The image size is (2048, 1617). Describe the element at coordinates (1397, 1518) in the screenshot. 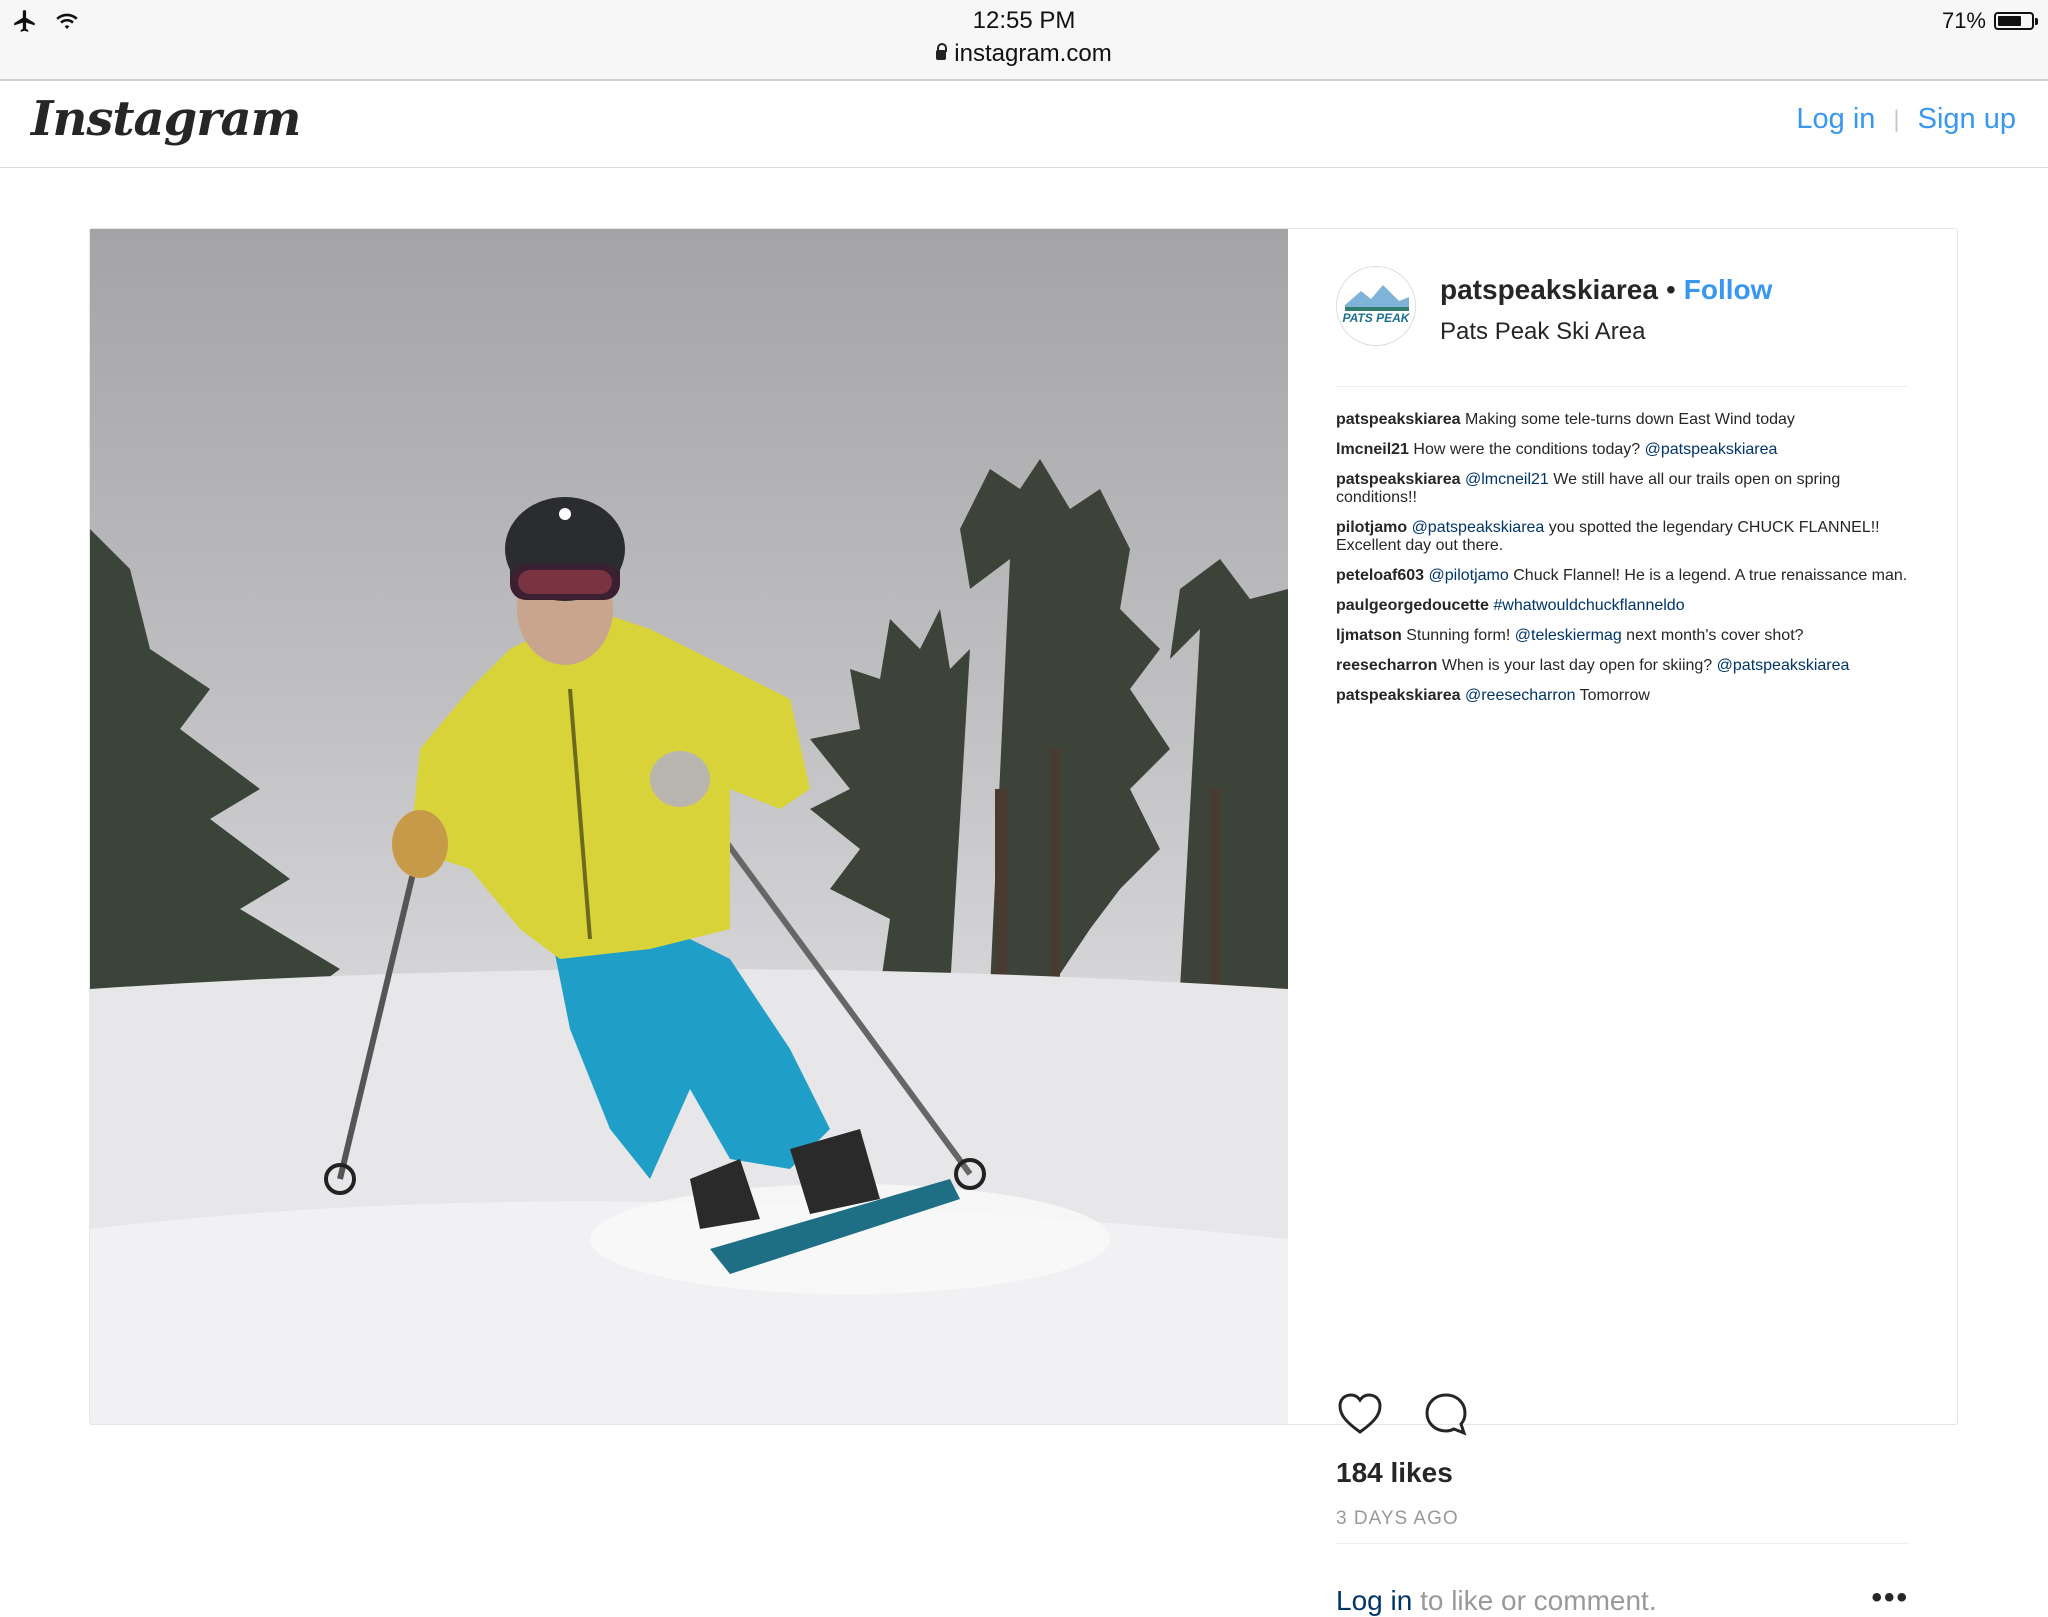

I see `post-time: 3 DAYS AGO` at that location.